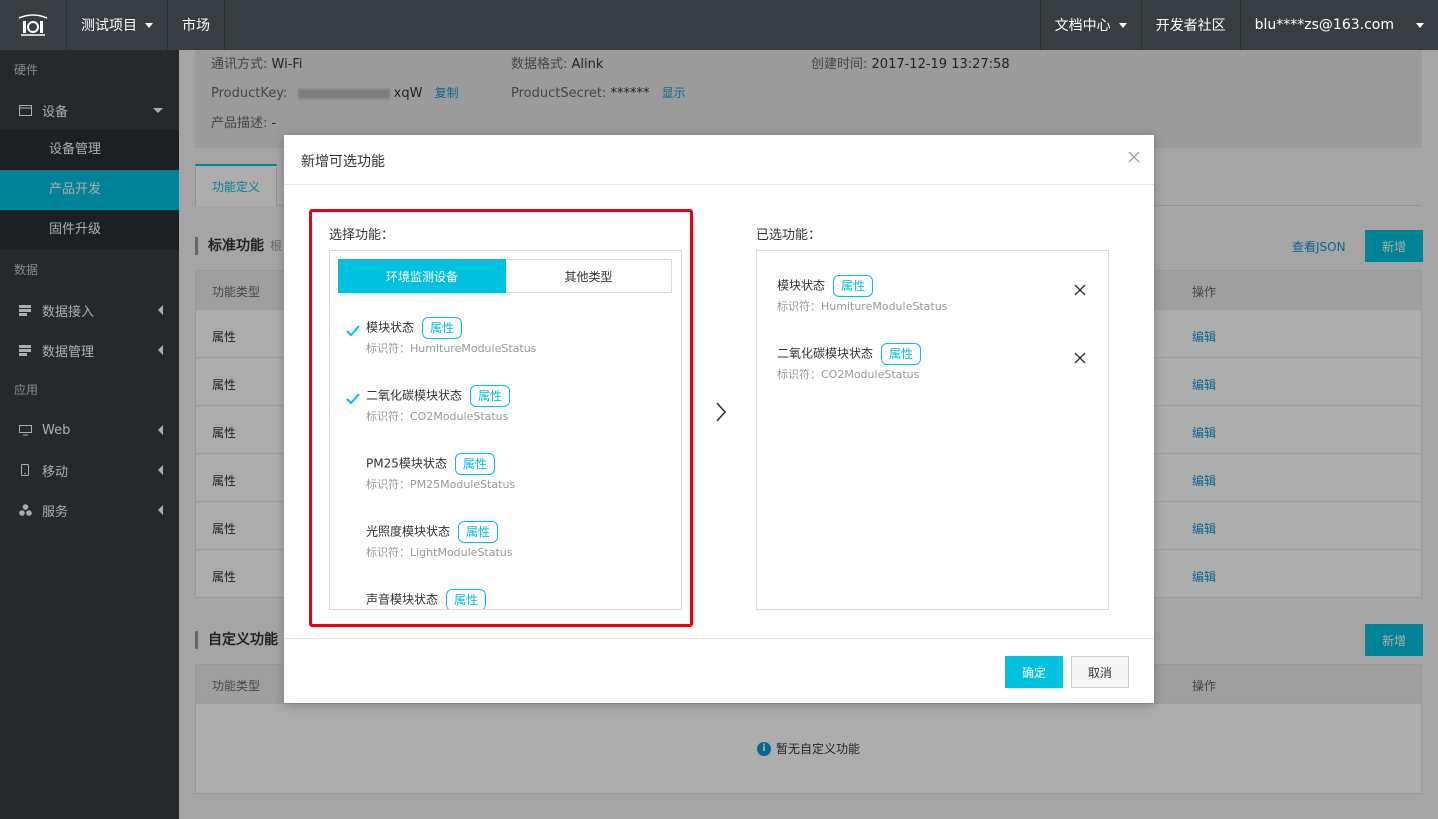  I want to click on confirm-button: 确定, so click(1034, 672).